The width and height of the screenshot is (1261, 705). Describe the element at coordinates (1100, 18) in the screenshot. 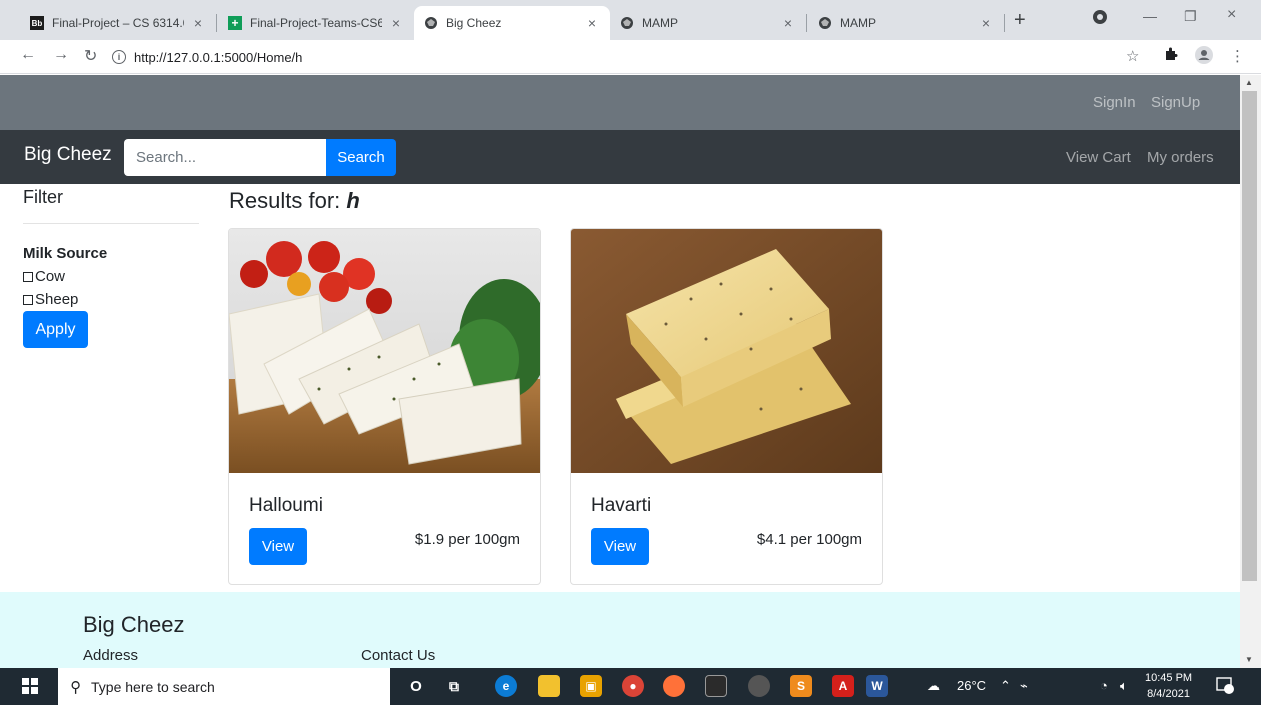

I see `extension-record-icon` at that location.